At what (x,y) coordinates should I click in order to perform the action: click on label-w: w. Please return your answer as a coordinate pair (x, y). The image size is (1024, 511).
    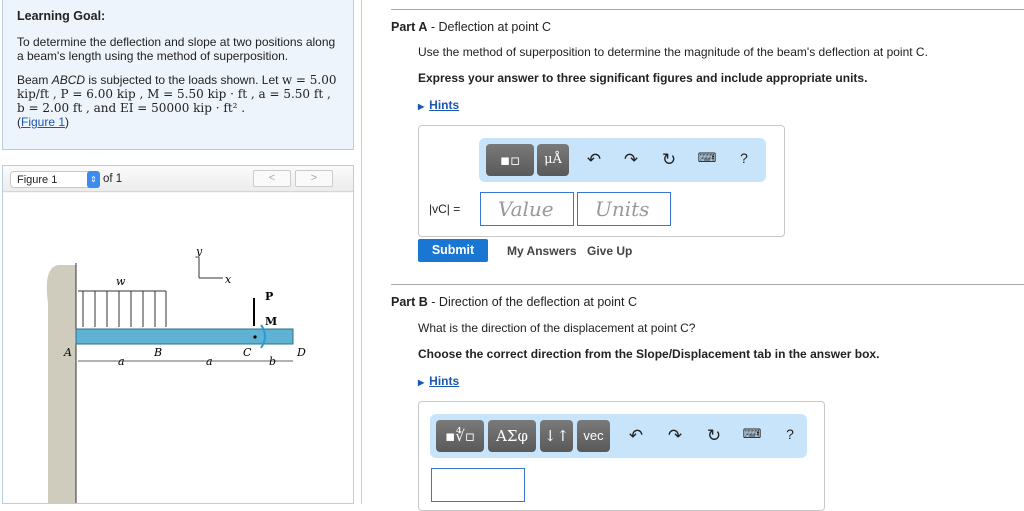
    Looking at the image, I should click on (121, 281).